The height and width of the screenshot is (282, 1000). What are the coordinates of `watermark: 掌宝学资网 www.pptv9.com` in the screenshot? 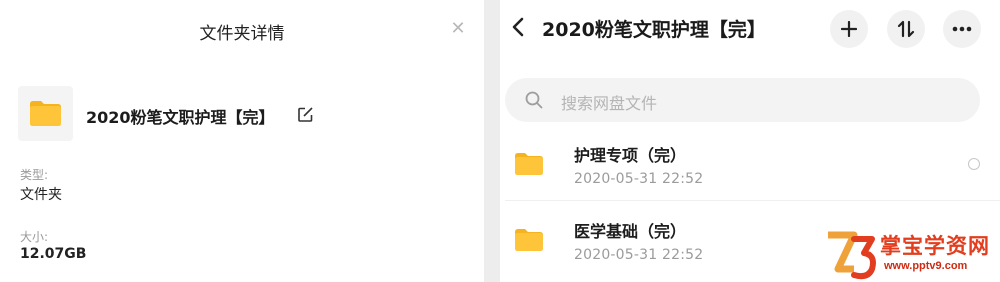 It's located at (912, 255).